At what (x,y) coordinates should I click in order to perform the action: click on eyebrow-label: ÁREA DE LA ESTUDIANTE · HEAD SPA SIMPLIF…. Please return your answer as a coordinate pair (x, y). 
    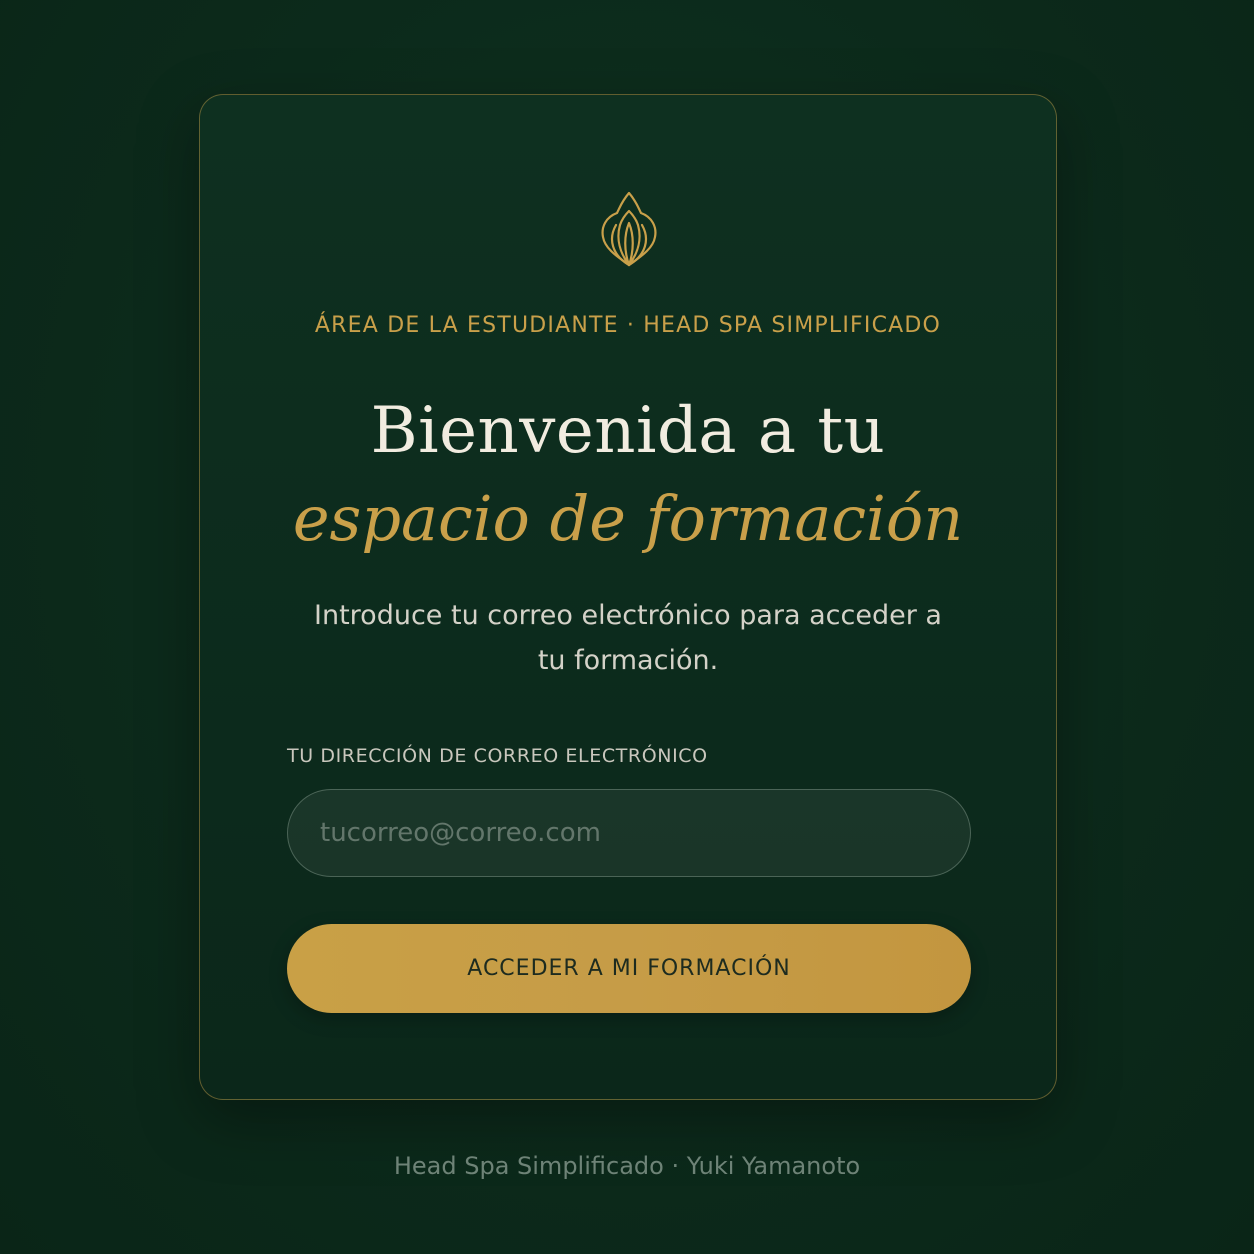
    Looking at the image, I should click on (628, 325).